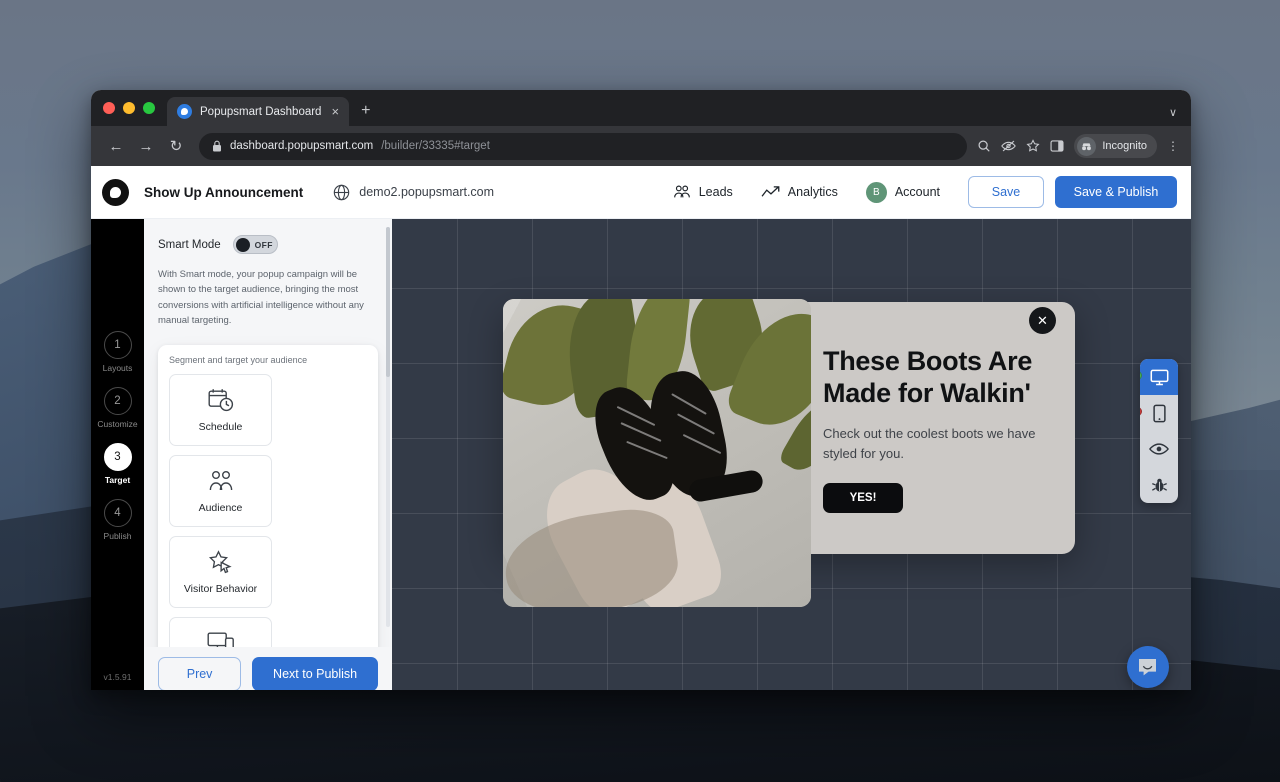  I want to click on site-domain-label: demo2.popupsmart.com, so click(427, 192).